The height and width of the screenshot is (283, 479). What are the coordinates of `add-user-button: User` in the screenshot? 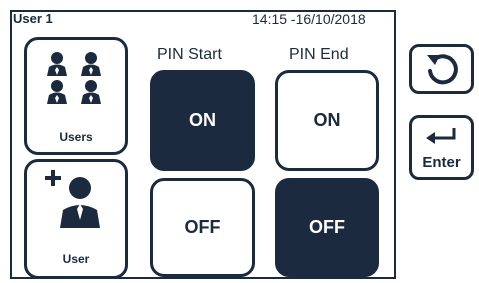 It's located at (76, 219).